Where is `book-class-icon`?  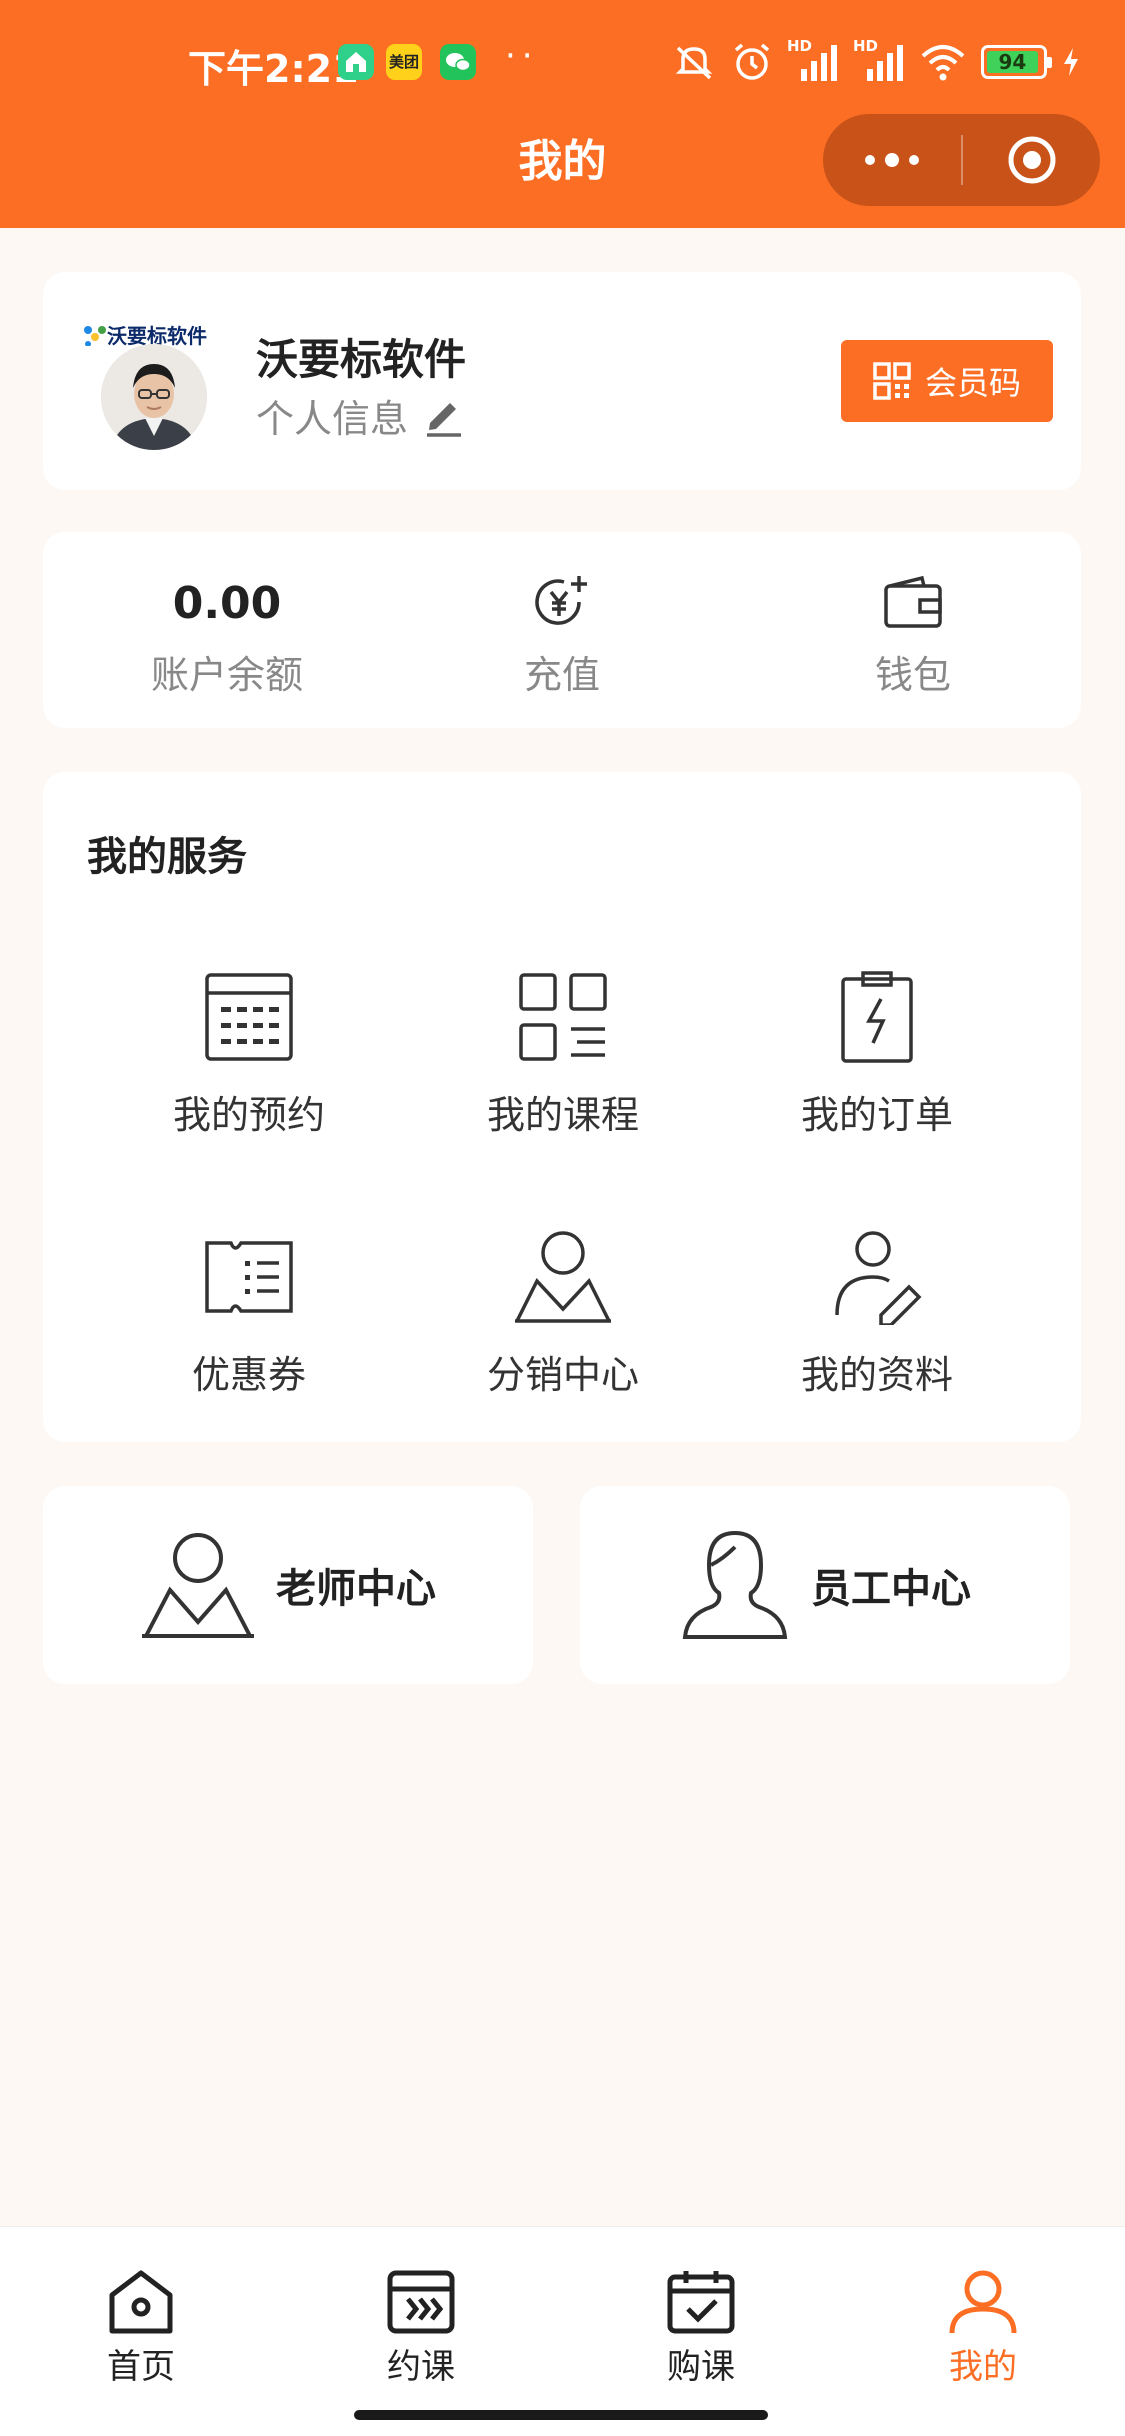
book-class-icon is located at coordinates (421, 2302).